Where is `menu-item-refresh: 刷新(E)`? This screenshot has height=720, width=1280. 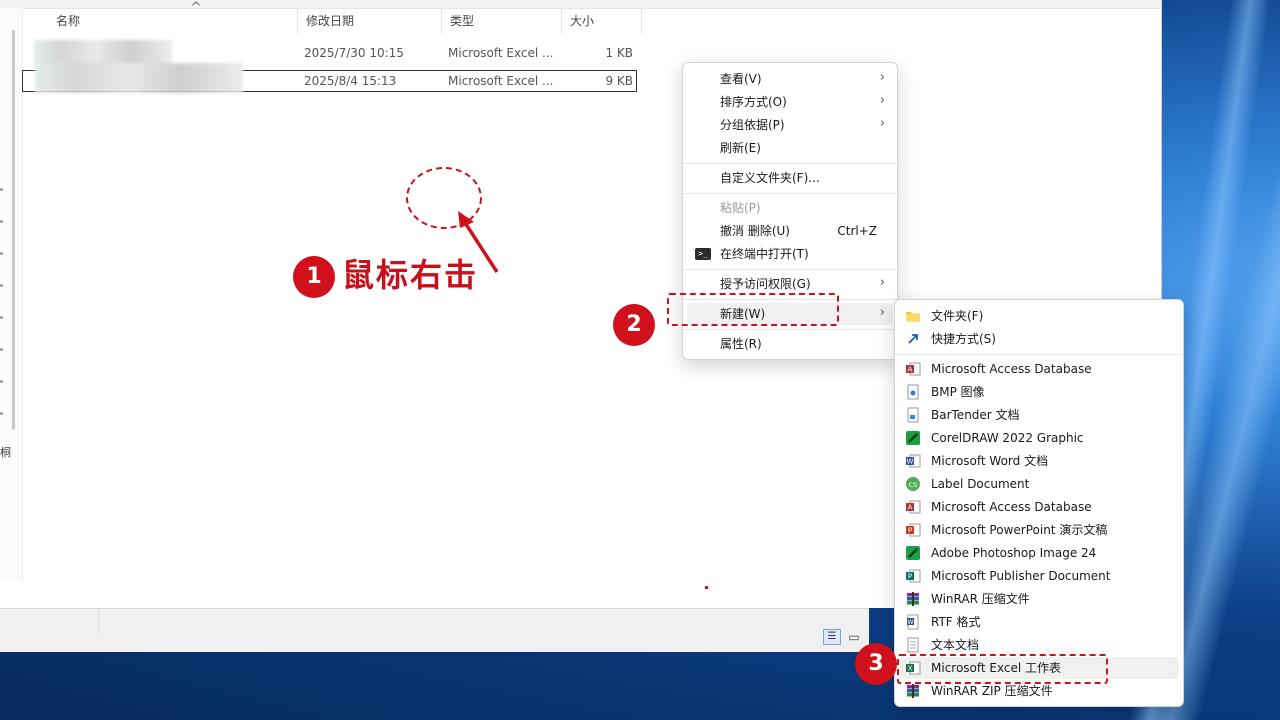 menu-item-refresh: 刷新(E) is located at coordinates (790, 148).